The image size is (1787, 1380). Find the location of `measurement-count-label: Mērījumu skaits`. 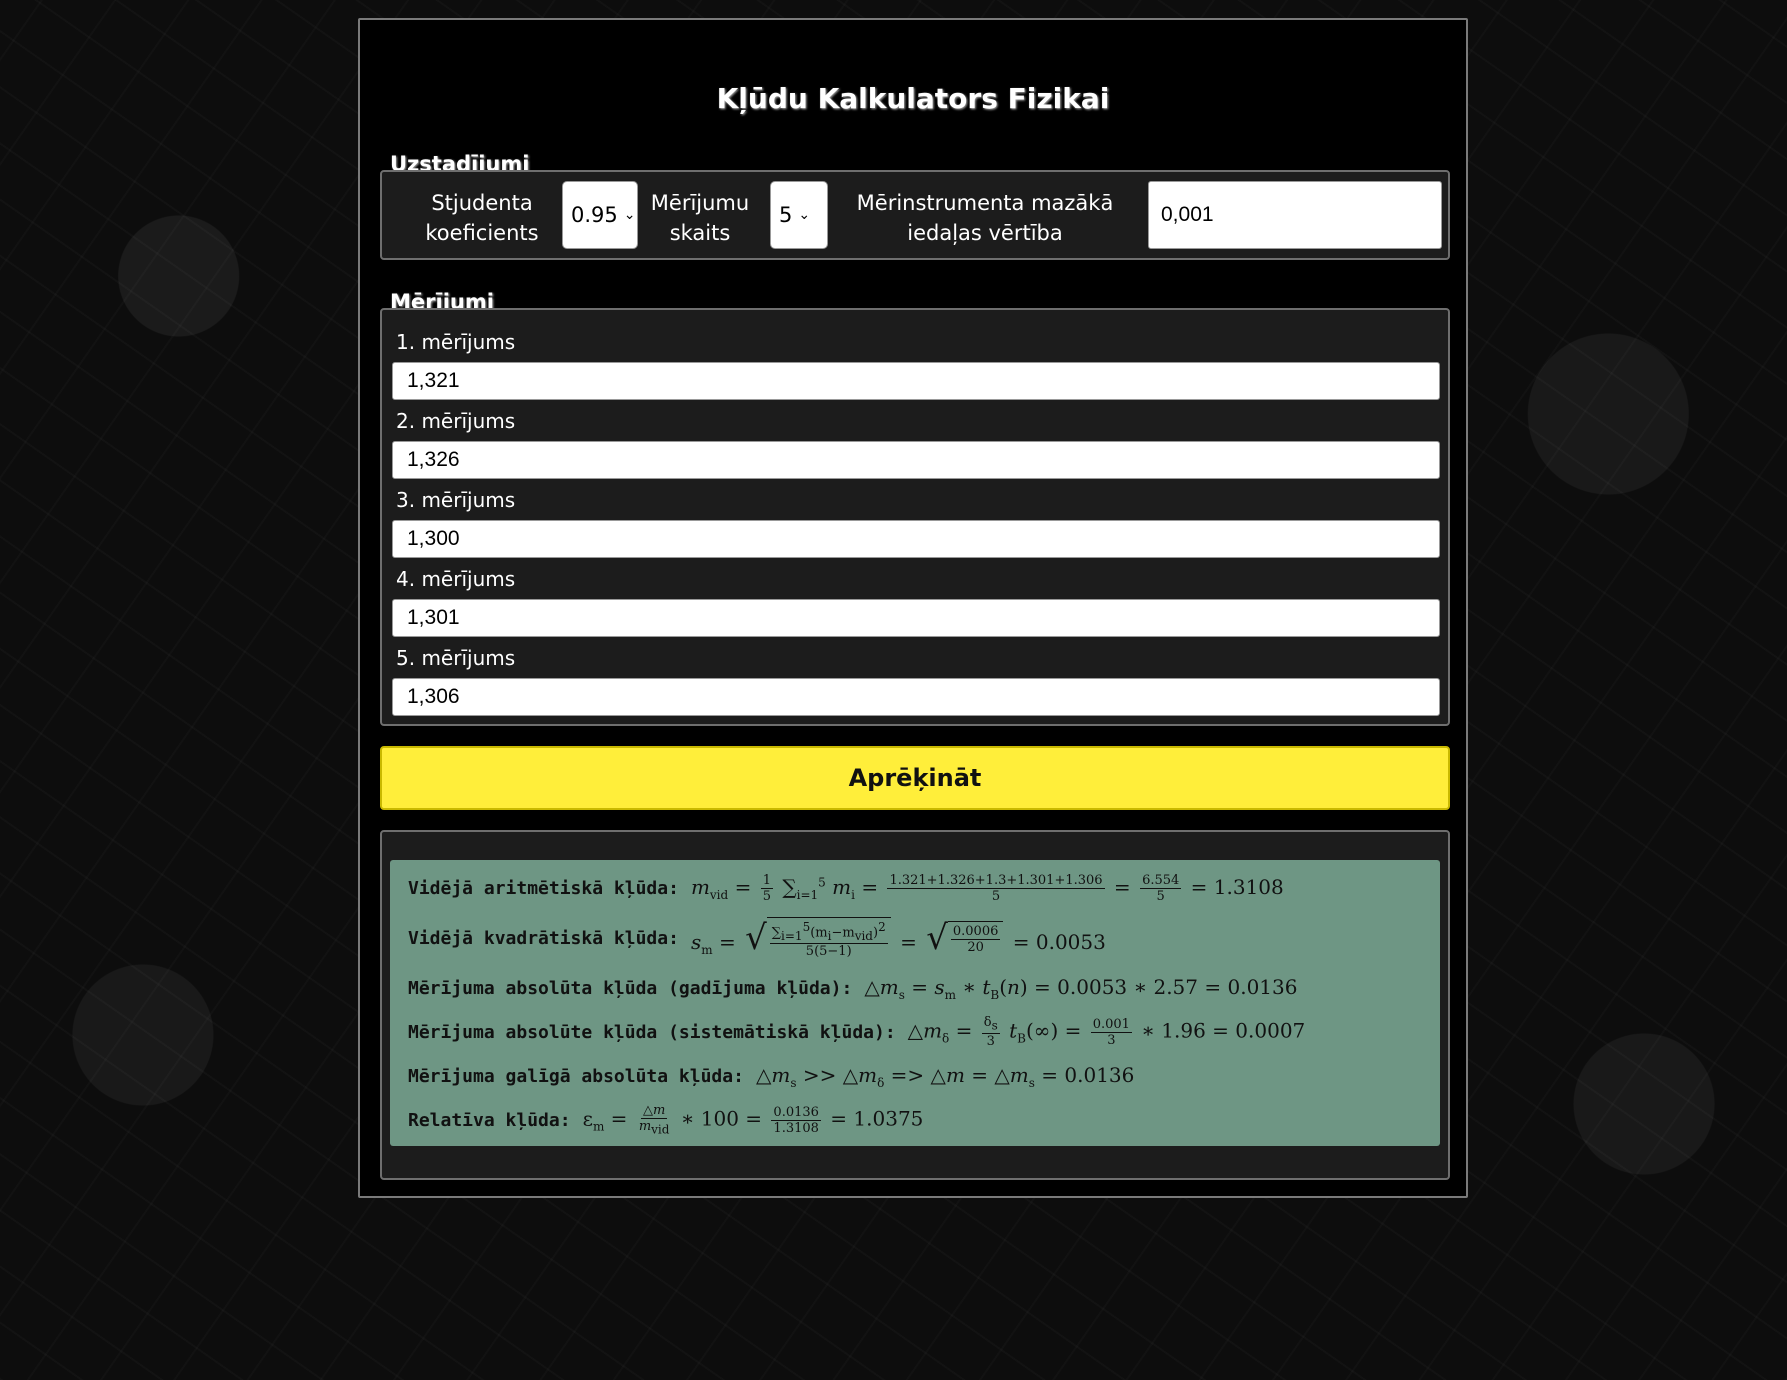

measurement-count-label: Mērījumu skaits is located at coordinates (700, 218).